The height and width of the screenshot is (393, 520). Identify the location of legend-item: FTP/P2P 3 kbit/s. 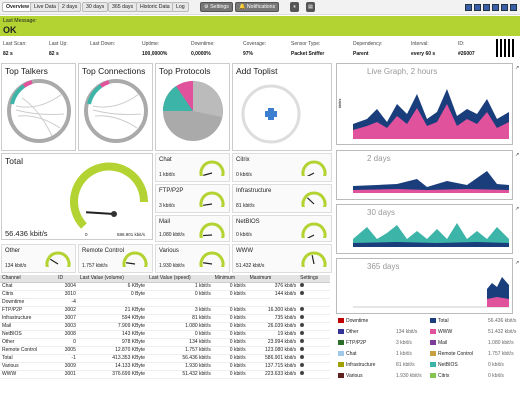
(375, 343).